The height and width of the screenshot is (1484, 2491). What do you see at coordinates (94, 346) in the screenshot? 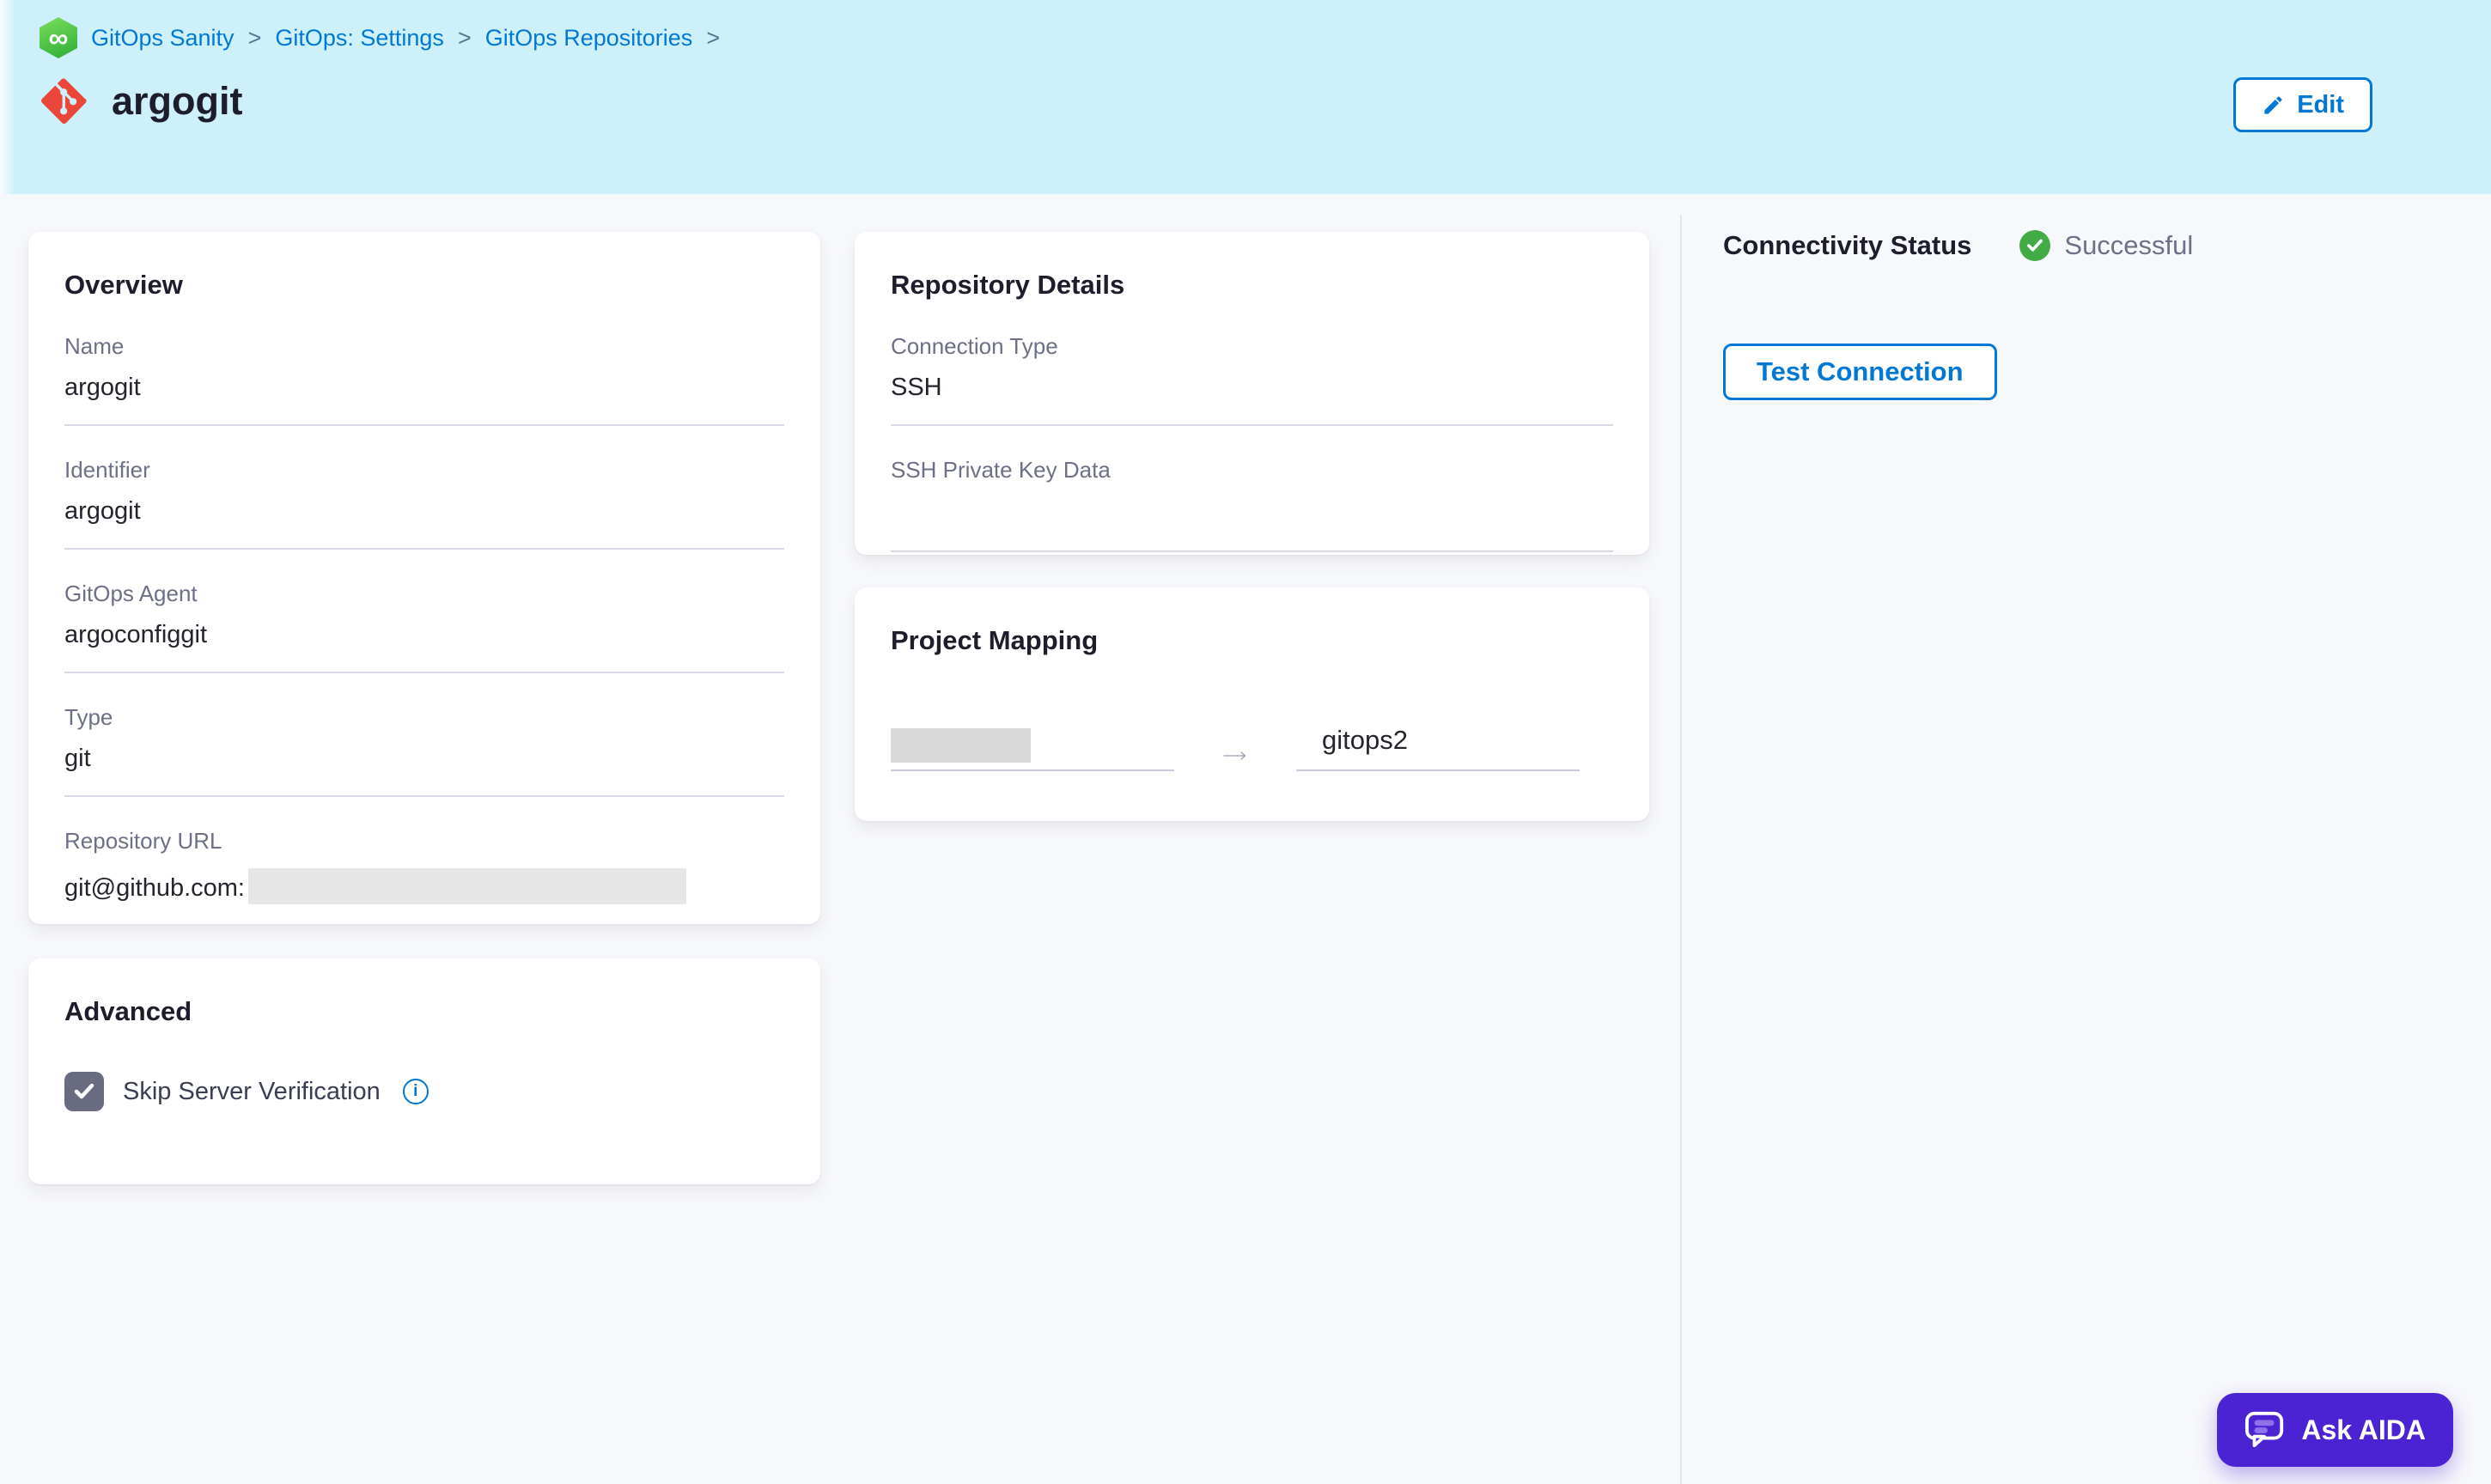
I see `field-label: Name` at bounding box center [94, 346].